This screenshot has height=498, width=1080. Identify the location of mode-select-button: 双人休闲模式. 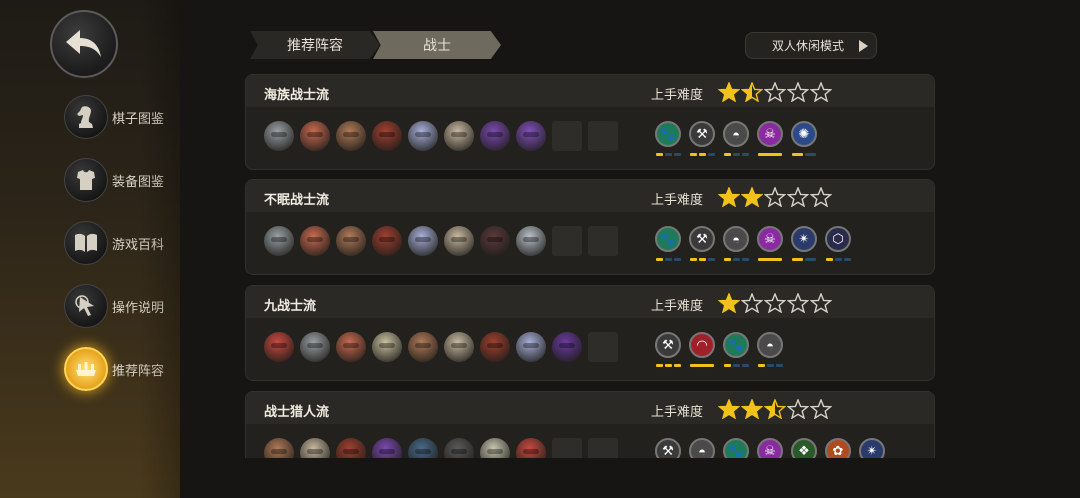
(811, 45).